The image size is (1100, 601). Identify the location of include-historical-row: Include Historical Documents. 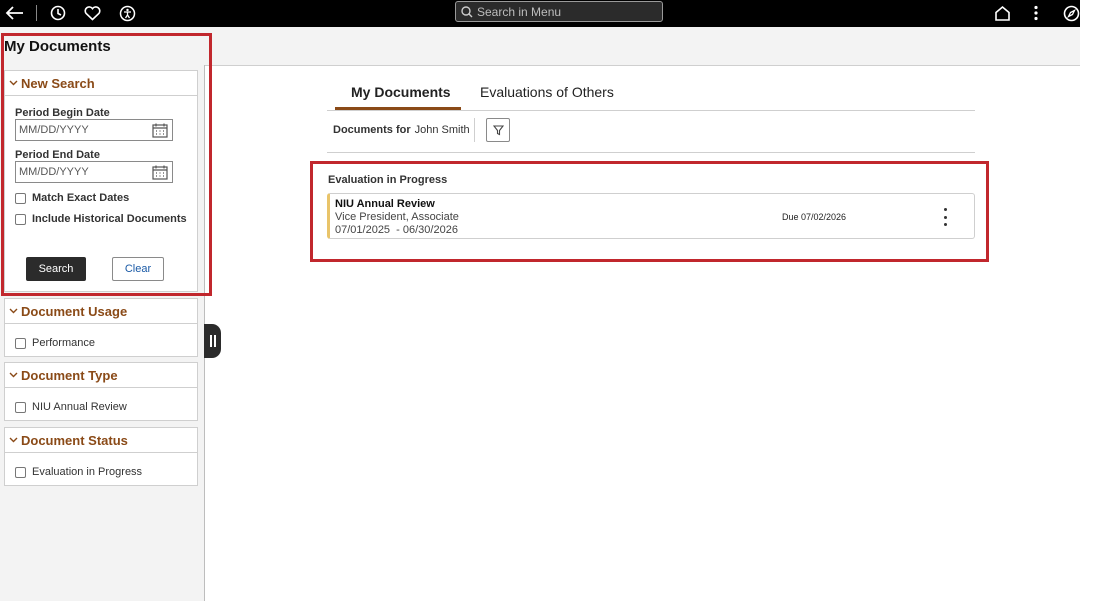
(101, 219).